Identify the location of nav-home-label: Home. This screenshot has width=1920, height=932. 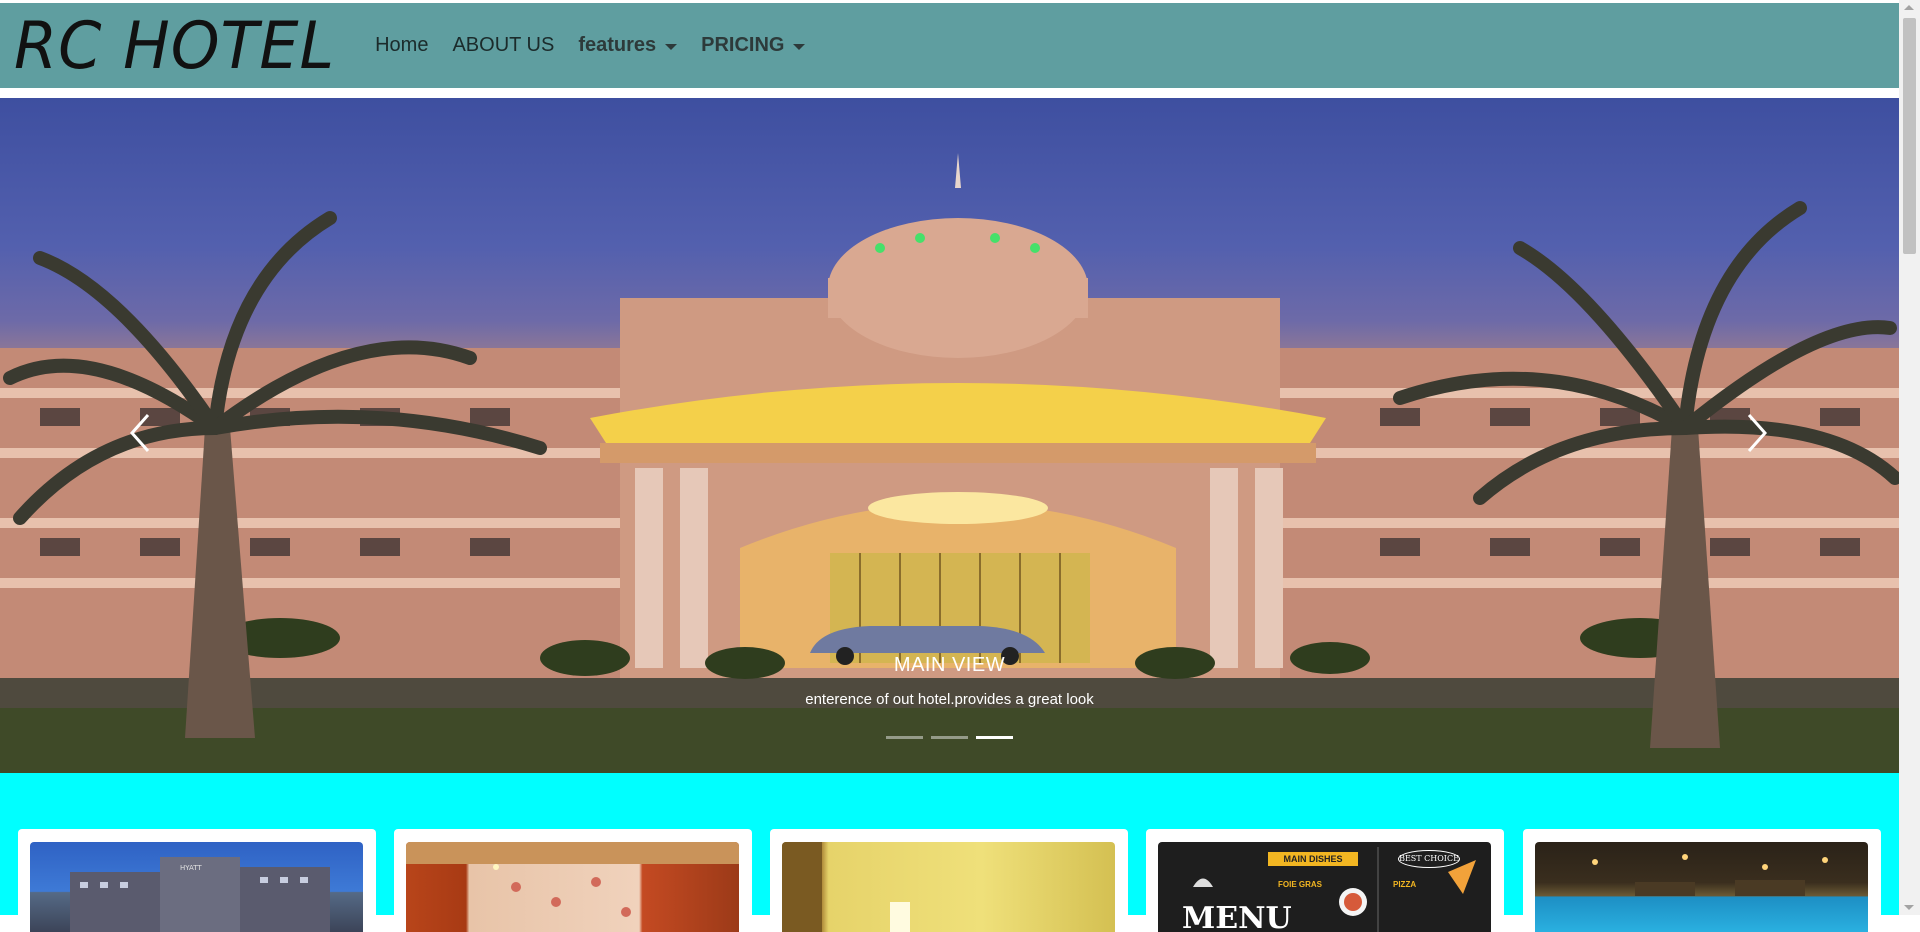
(402, 45).